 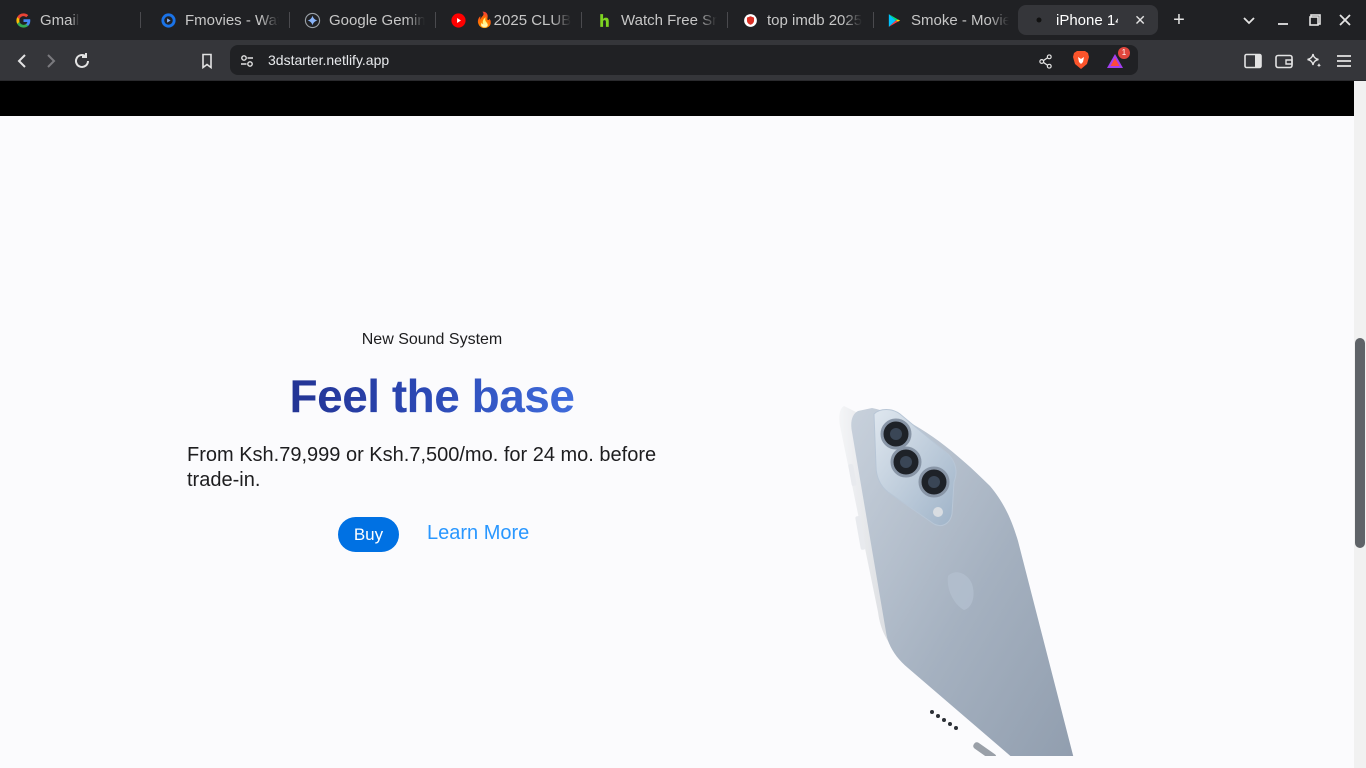 I want to click on tab-label: iPhone 14, so click(x=1087, y=20).